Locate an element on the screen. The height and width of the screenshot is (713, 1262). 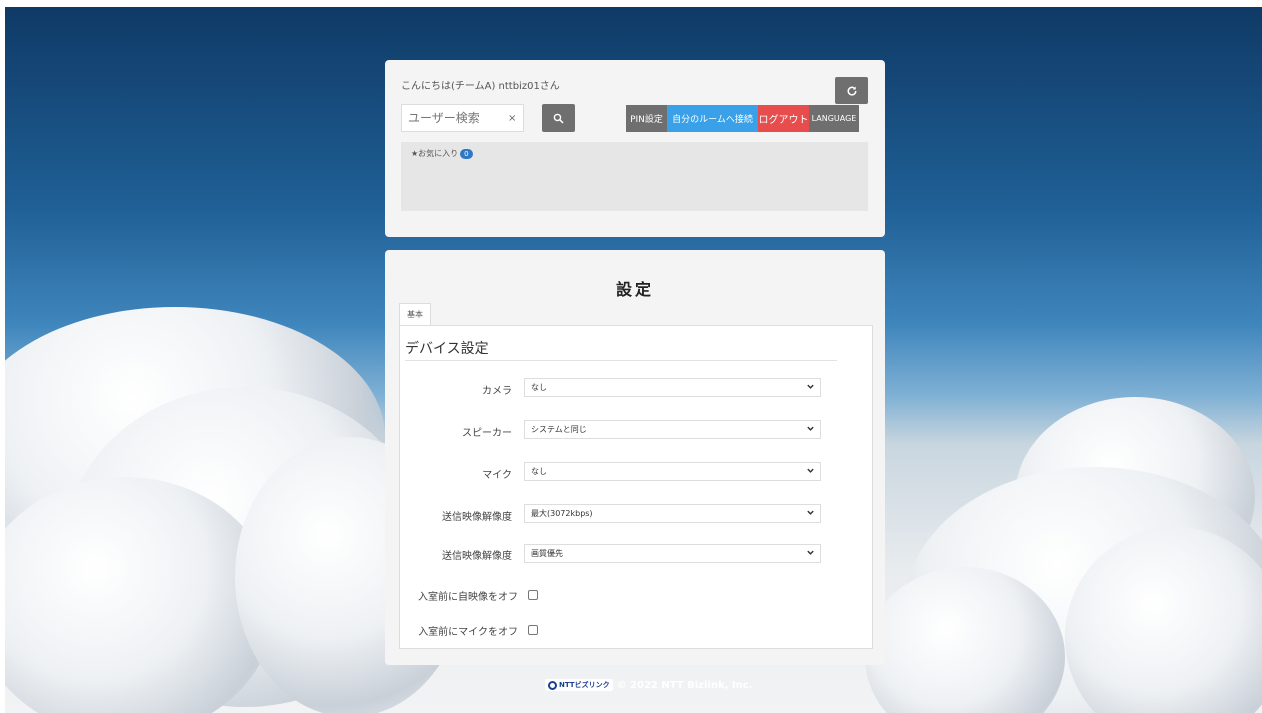
logo-mark-icon is located at coordinates (552, 685).